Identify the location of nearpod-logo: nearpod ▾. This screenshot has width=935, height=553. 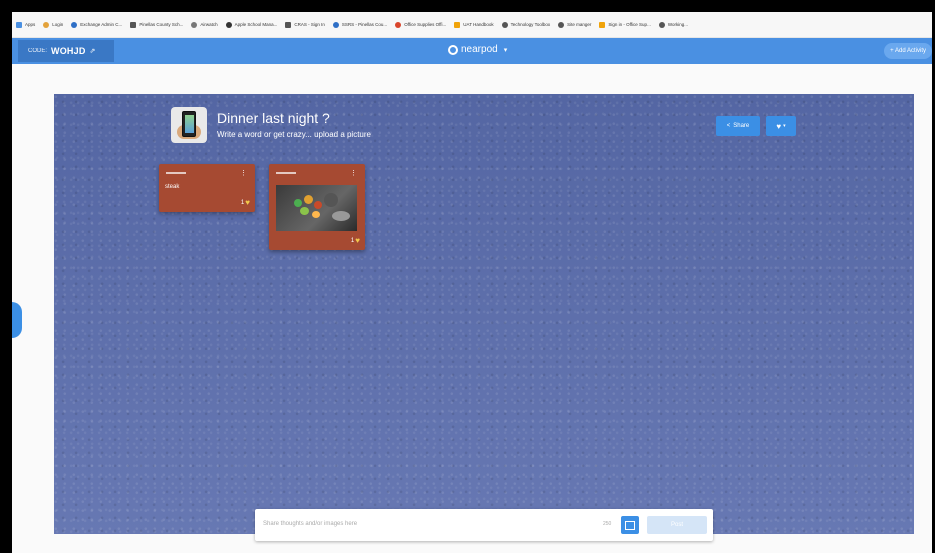
(477, 49).